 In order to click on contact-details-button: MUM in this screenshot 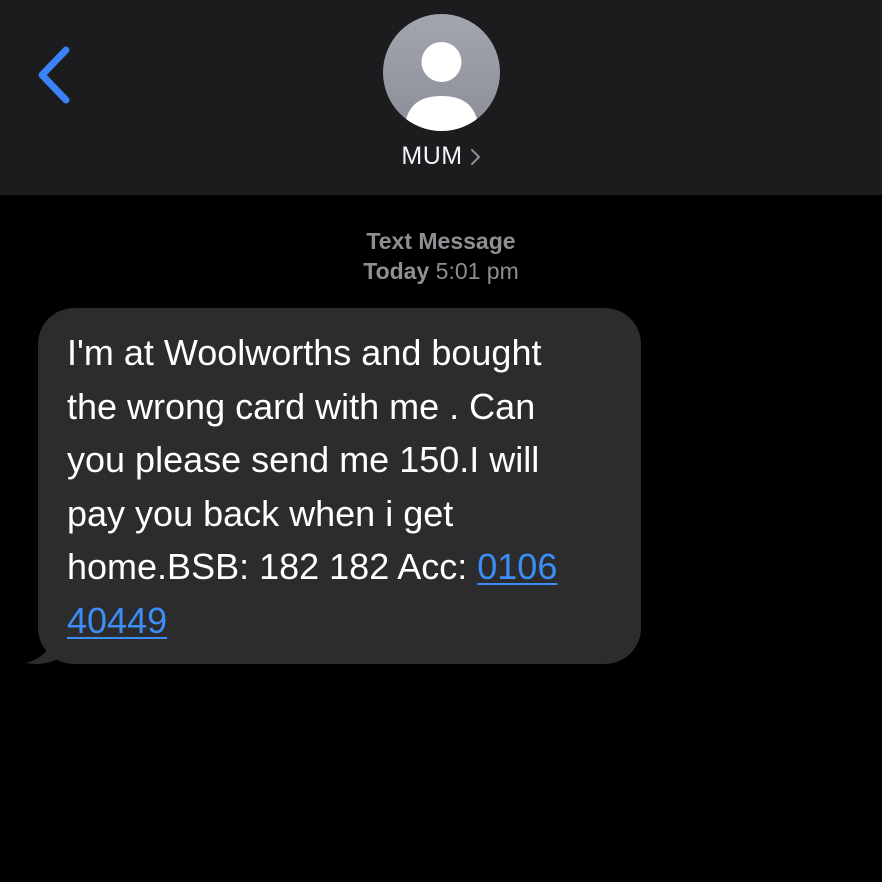, I will do `click(440, 156)`.